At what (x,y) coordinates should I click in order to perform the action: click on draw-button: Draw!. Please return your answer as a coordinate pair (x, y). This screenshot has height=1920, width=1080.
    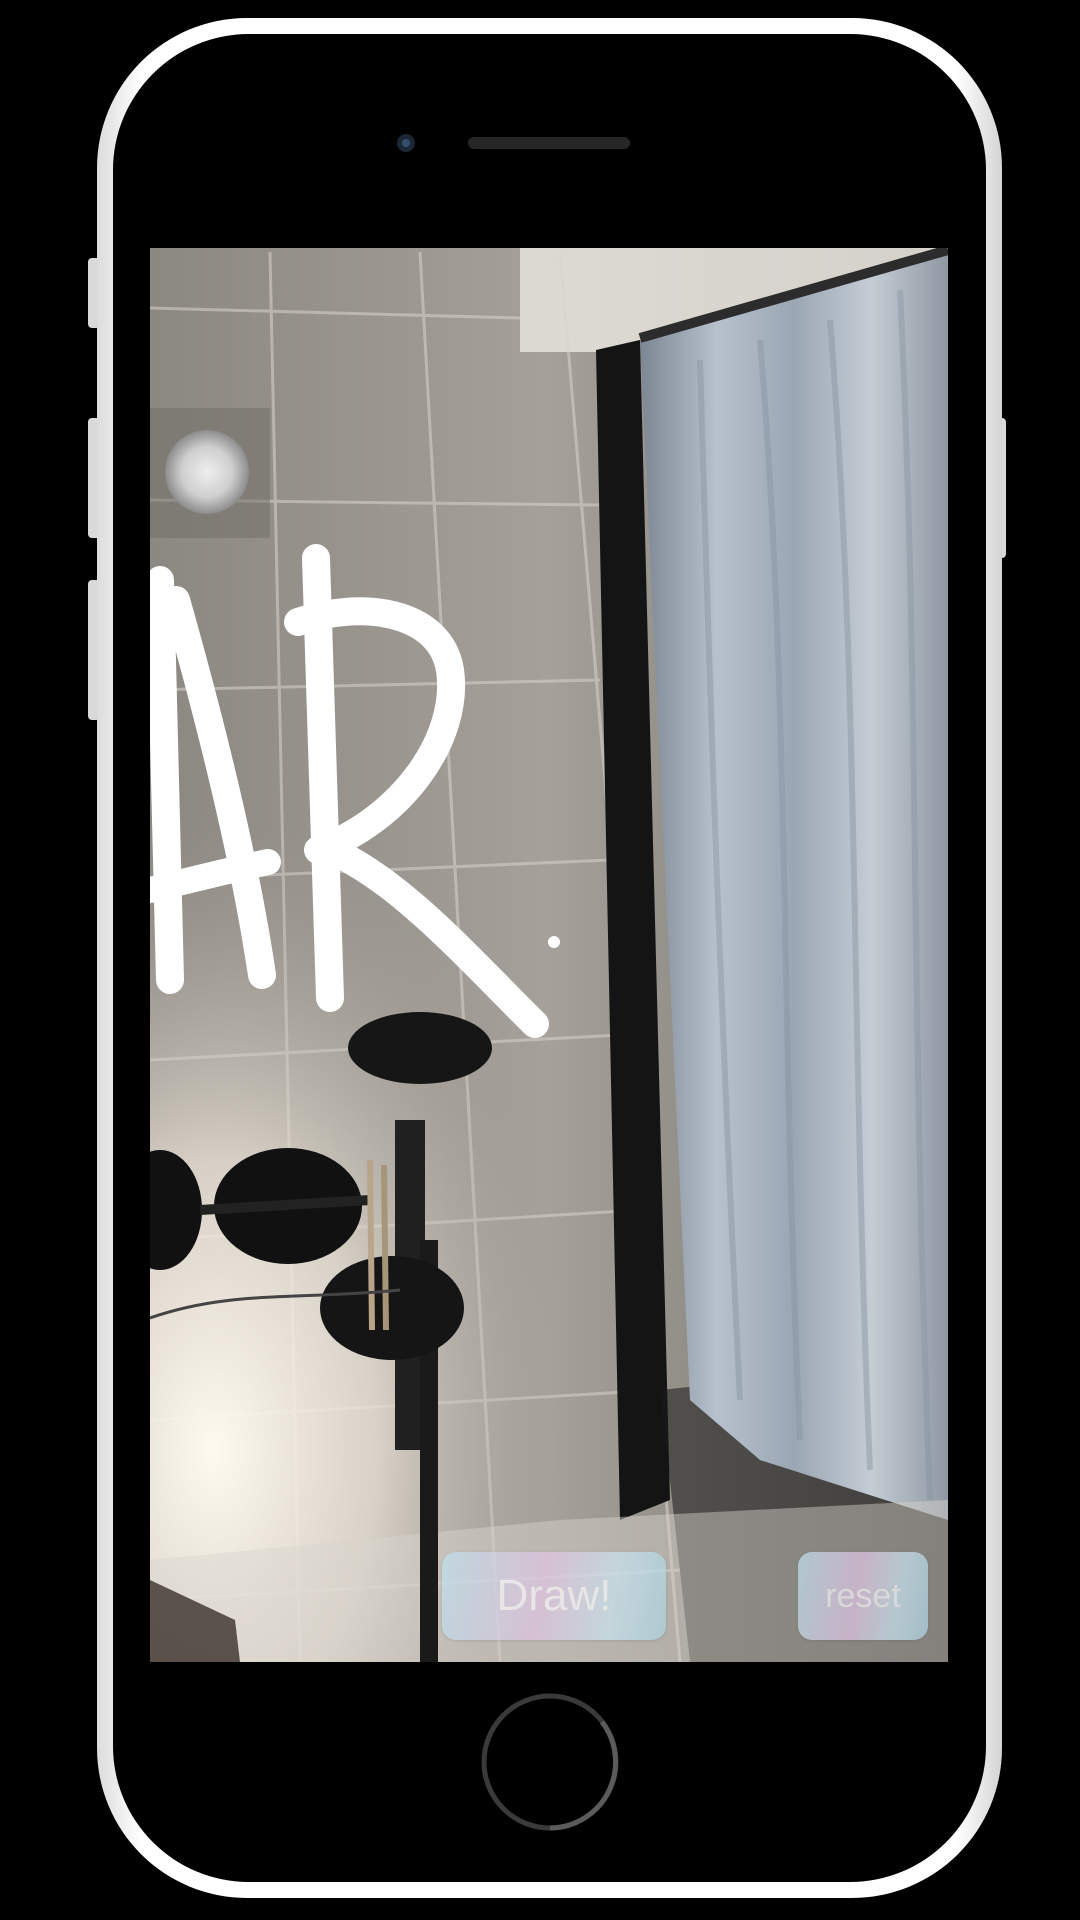
    Looking at the image, I should click on (554, 1596).